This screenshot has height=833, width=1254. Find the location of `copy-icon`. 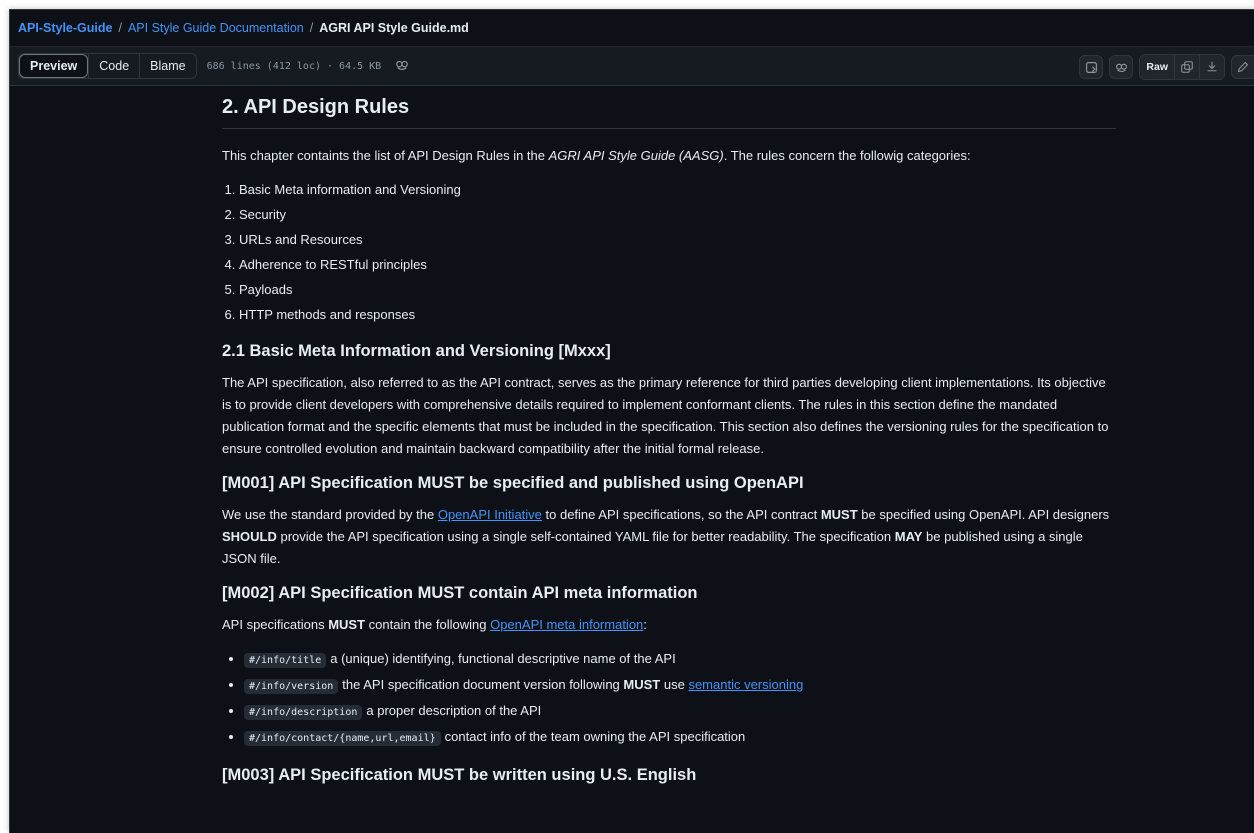

copy-icon is located at coordinates (1186, 67).